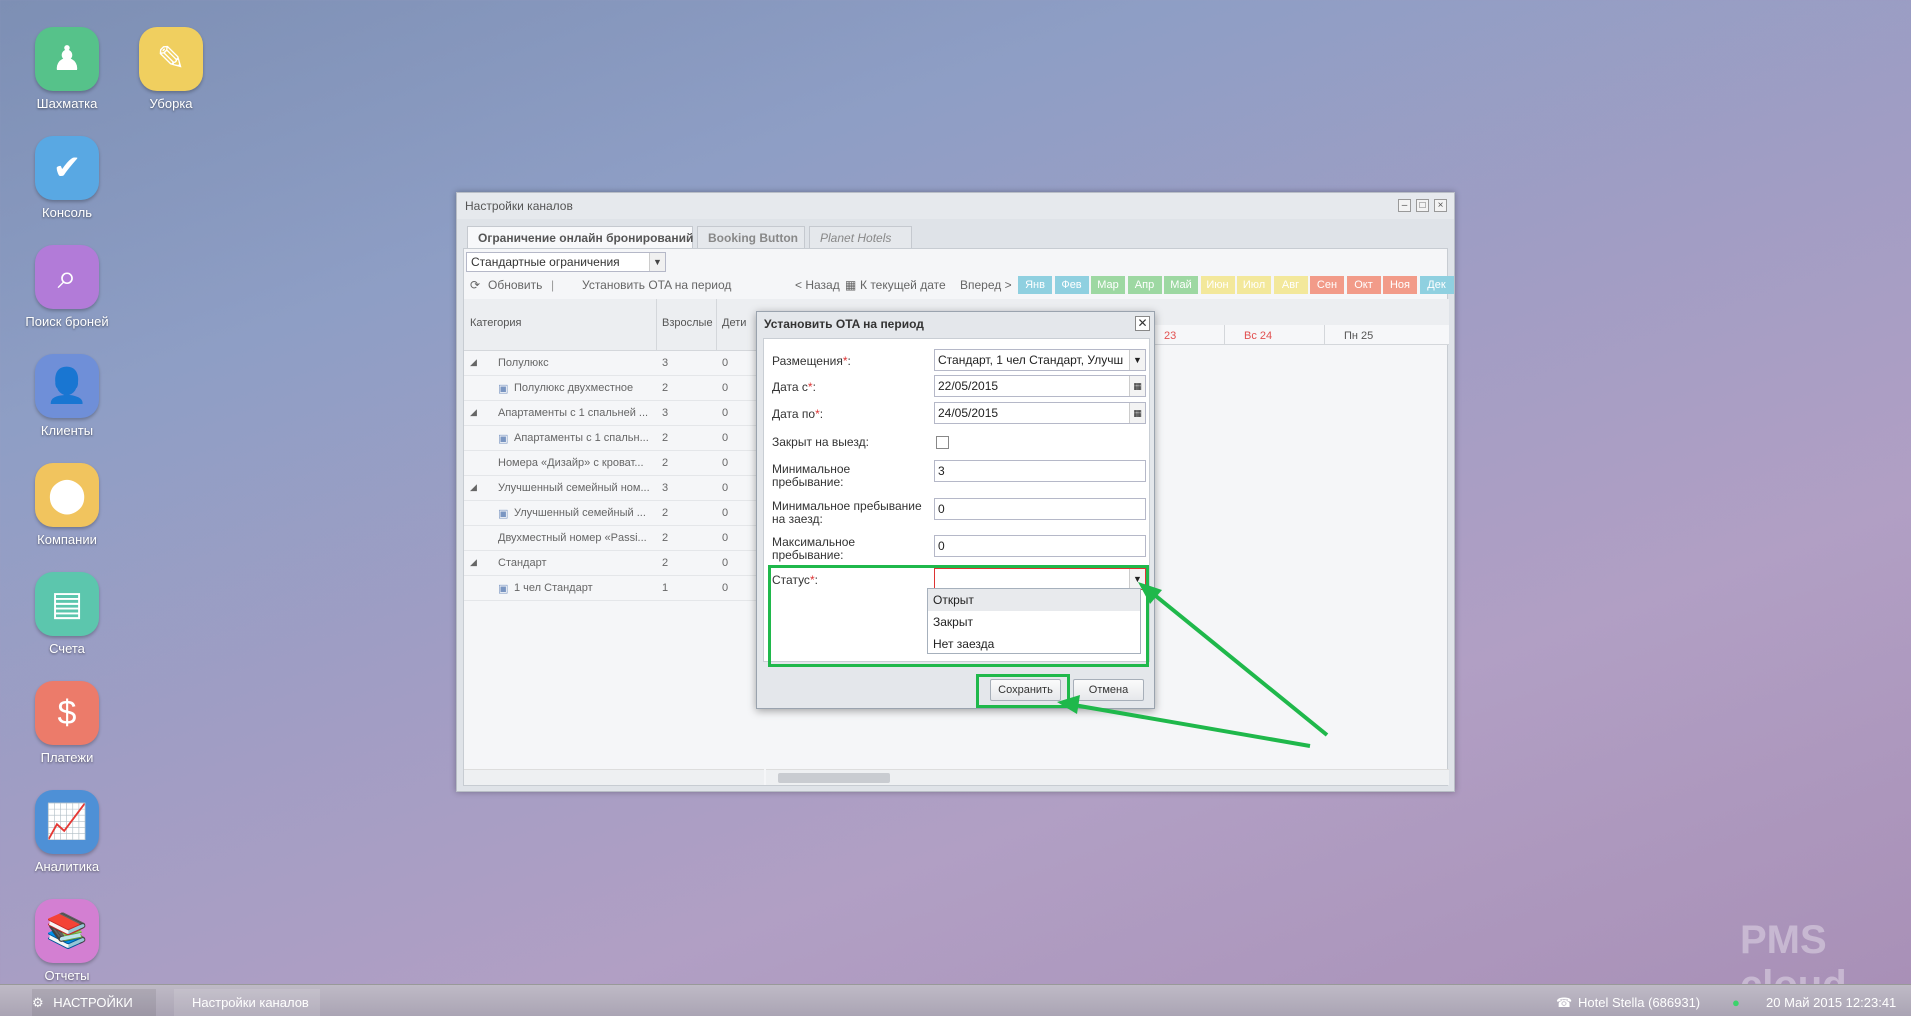 The width and height of the screenshot is (1911, 1016). What do you see at coordinates (247, 1002) in the screenshot?
I see `taskbar-window-tab: Настройки каналов` at bounding box center [247, 1002].